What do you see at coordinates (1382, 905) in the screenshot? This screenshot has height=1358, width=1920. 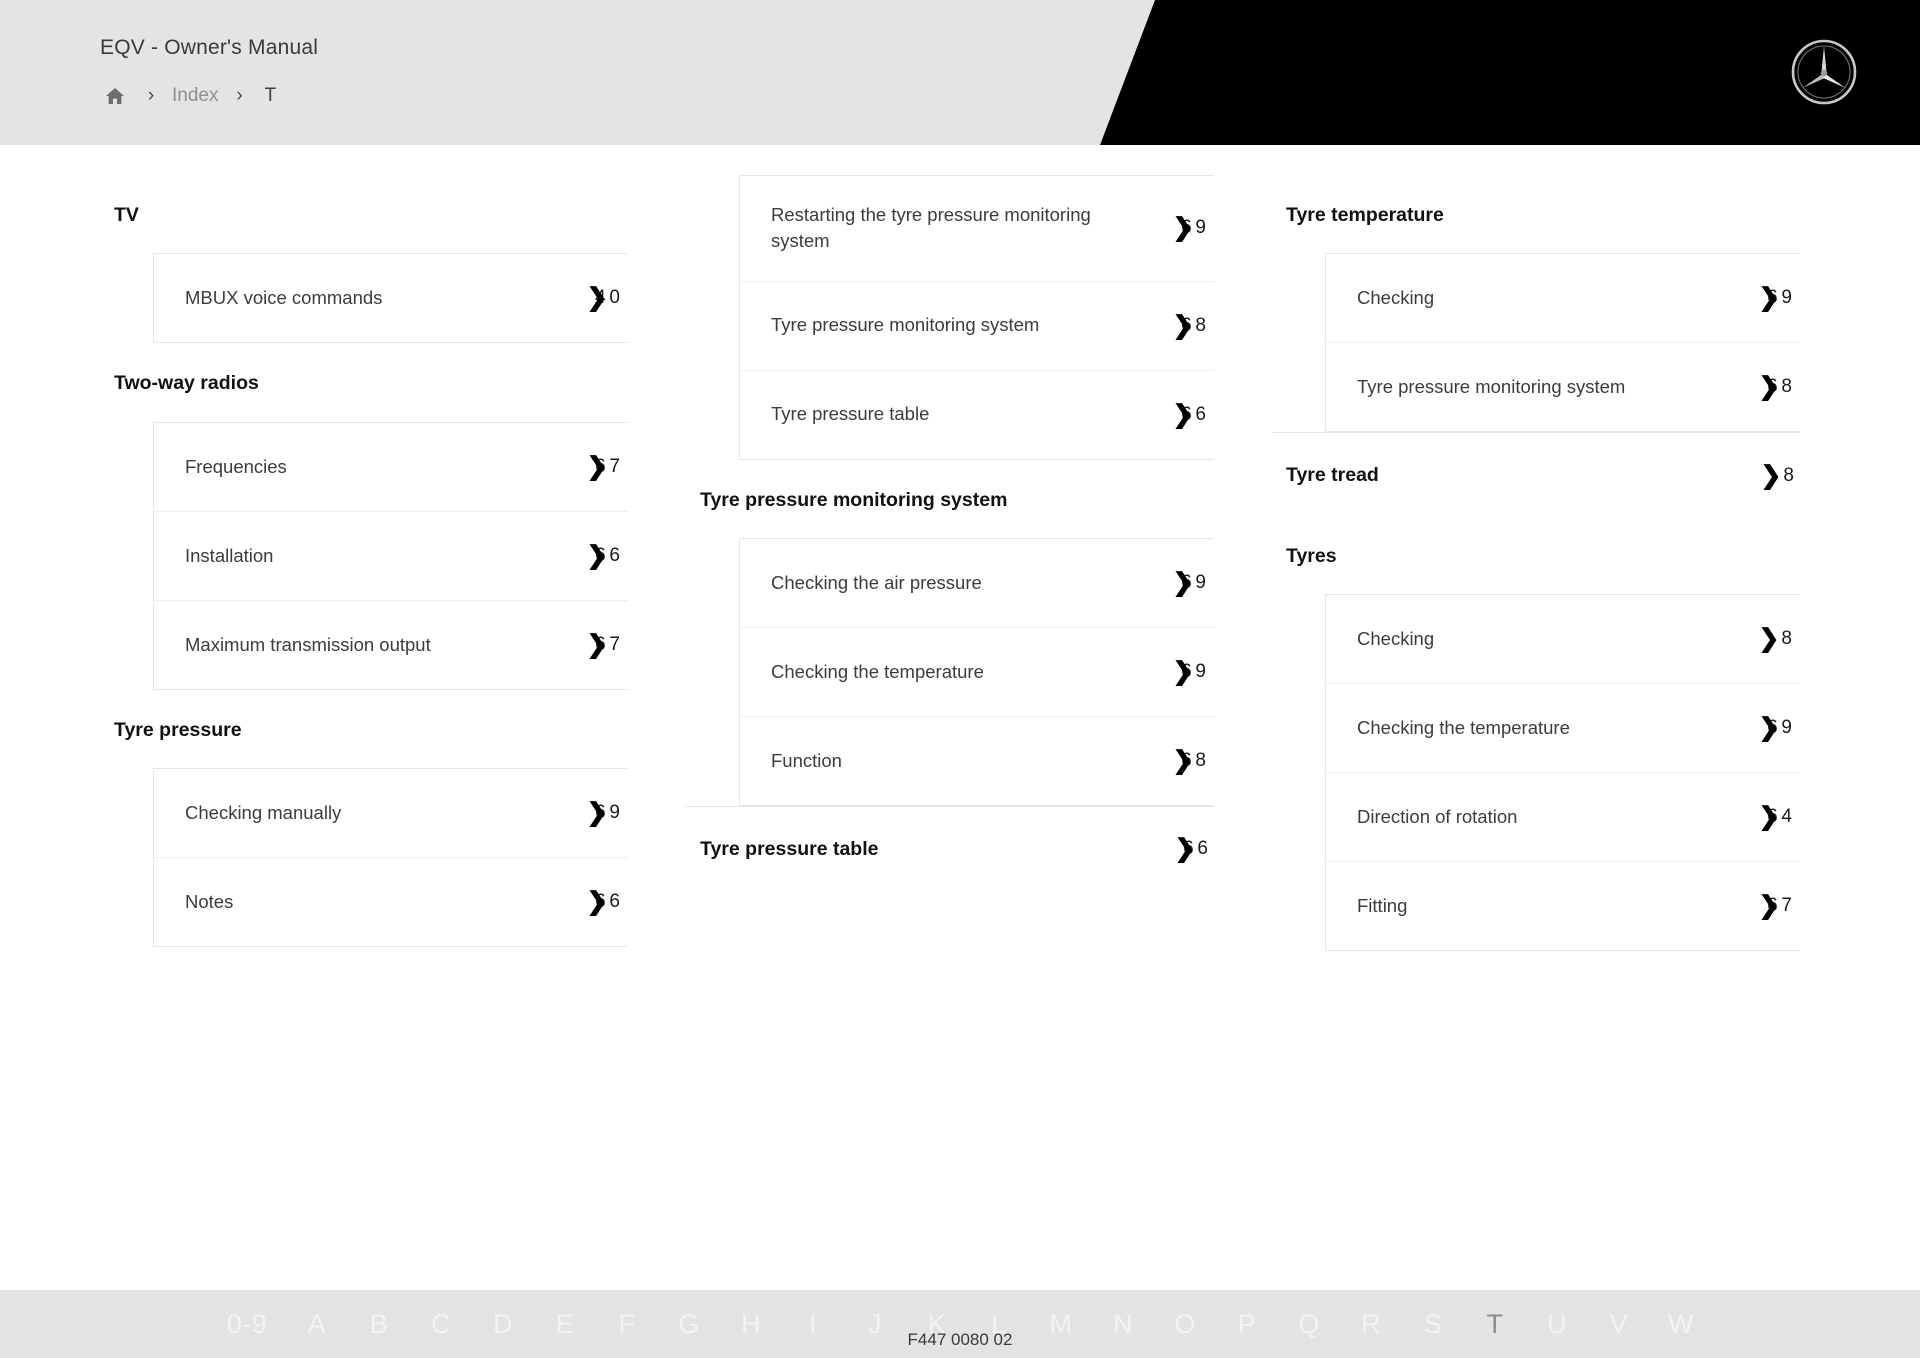 I see `index-entry-label: Fitting` at bounding box center [1382, 905].